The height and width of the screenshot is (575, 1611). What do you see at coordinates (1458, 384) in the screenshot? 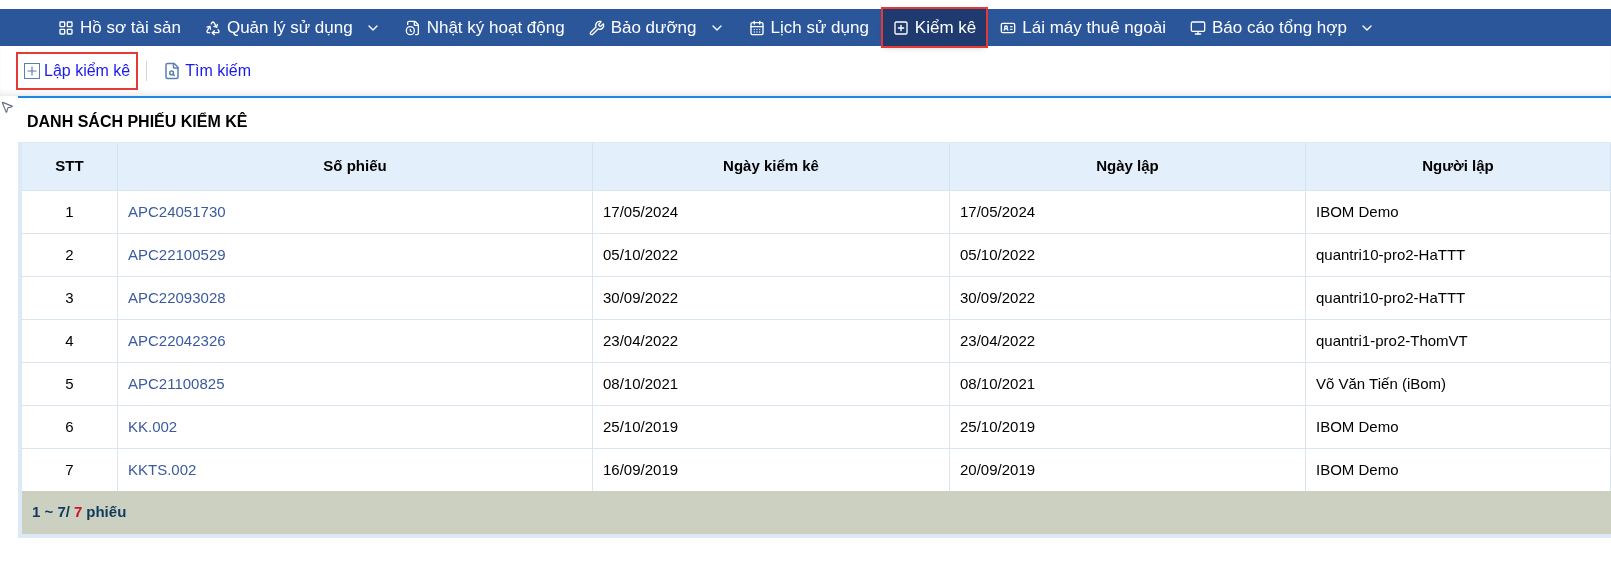
I see `table-cell: Võ Văn Tiến (iBom)` at bounding box center [1458, 384].